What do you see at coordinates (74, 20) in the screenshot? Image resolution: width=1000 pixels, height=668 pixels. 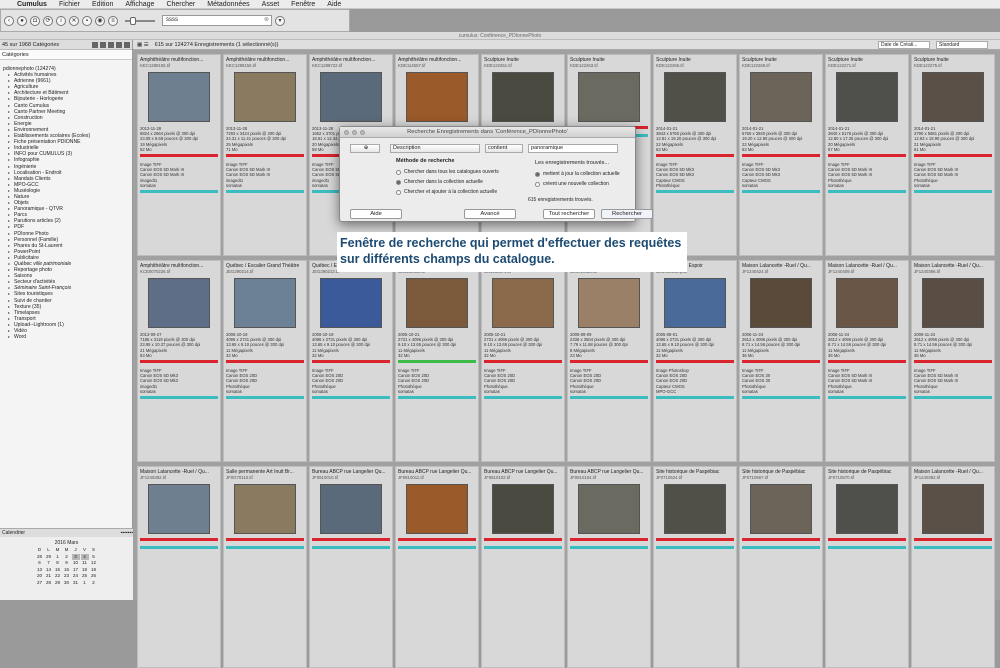 I see `delete-icon: ✕` at bounding box center [74, 20].